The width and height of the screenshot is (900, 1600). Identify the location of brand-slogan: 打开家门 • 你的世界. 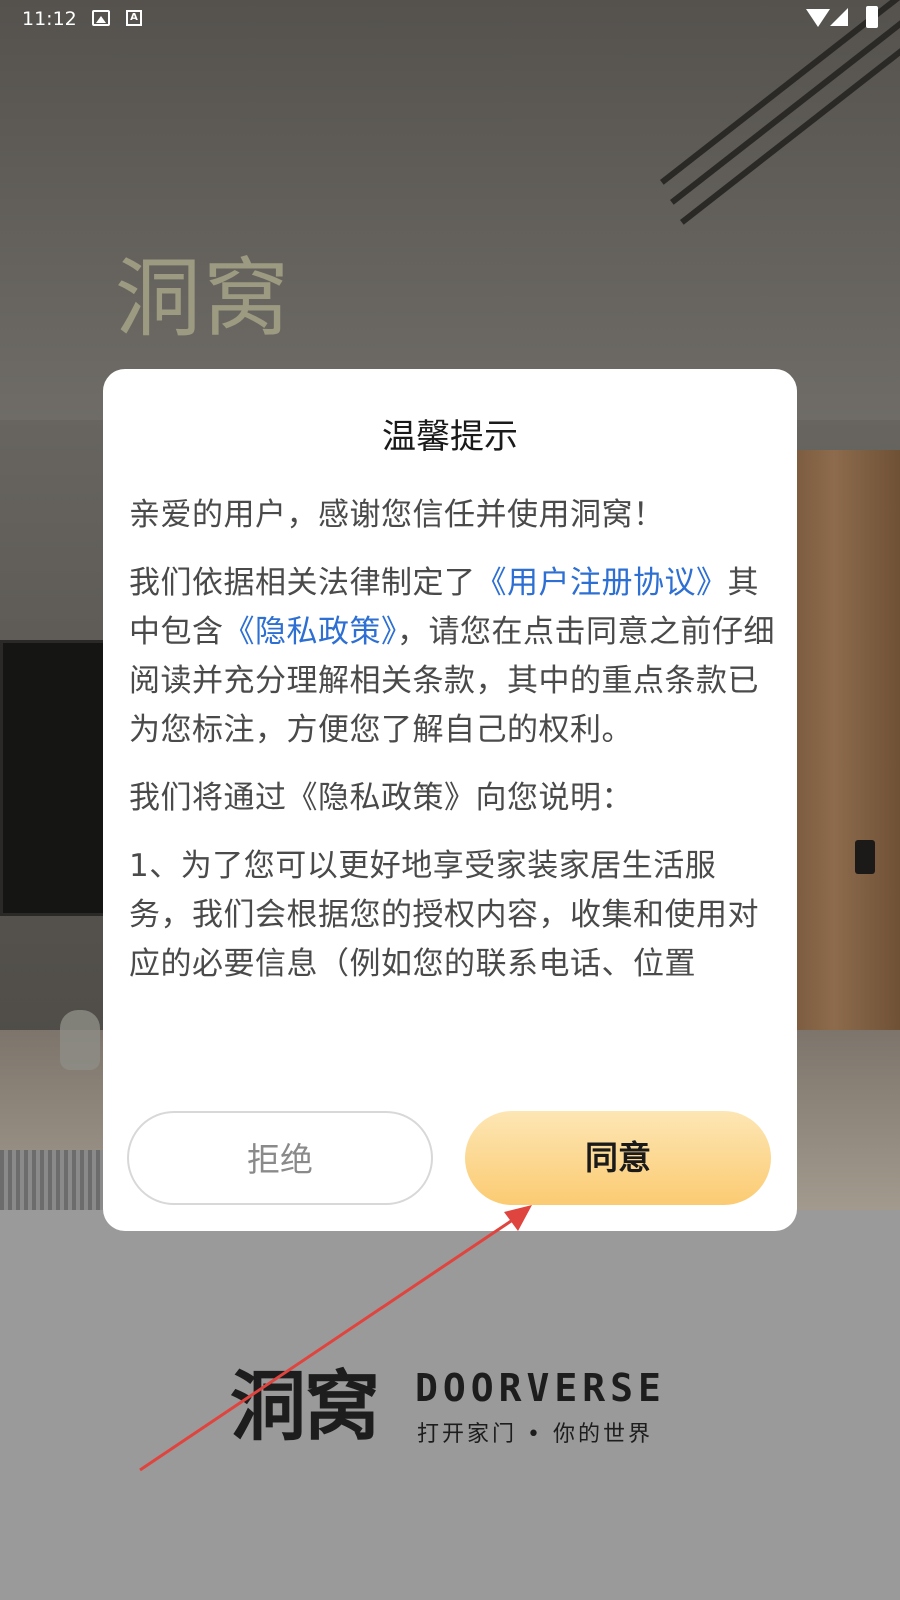
(535, 1434).